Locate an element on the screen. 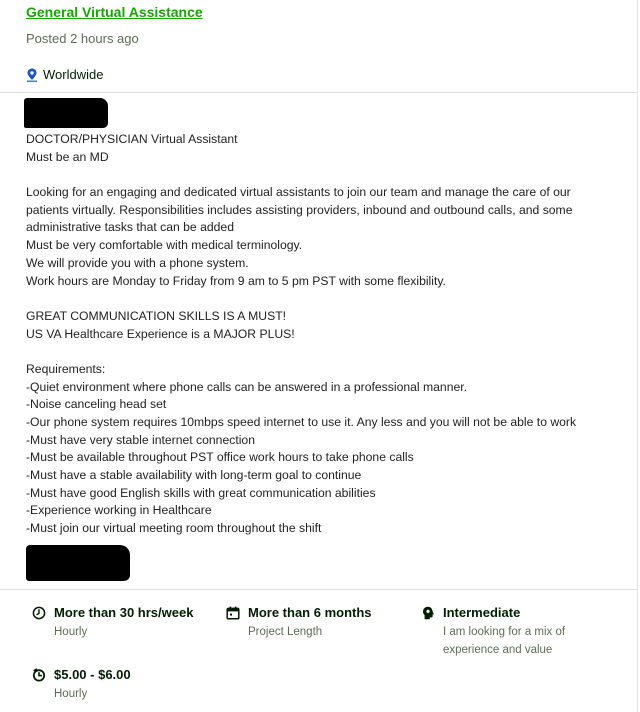 This screenshot has width=640, height=712. location: Worldwide is located at coordinates (331, 74).